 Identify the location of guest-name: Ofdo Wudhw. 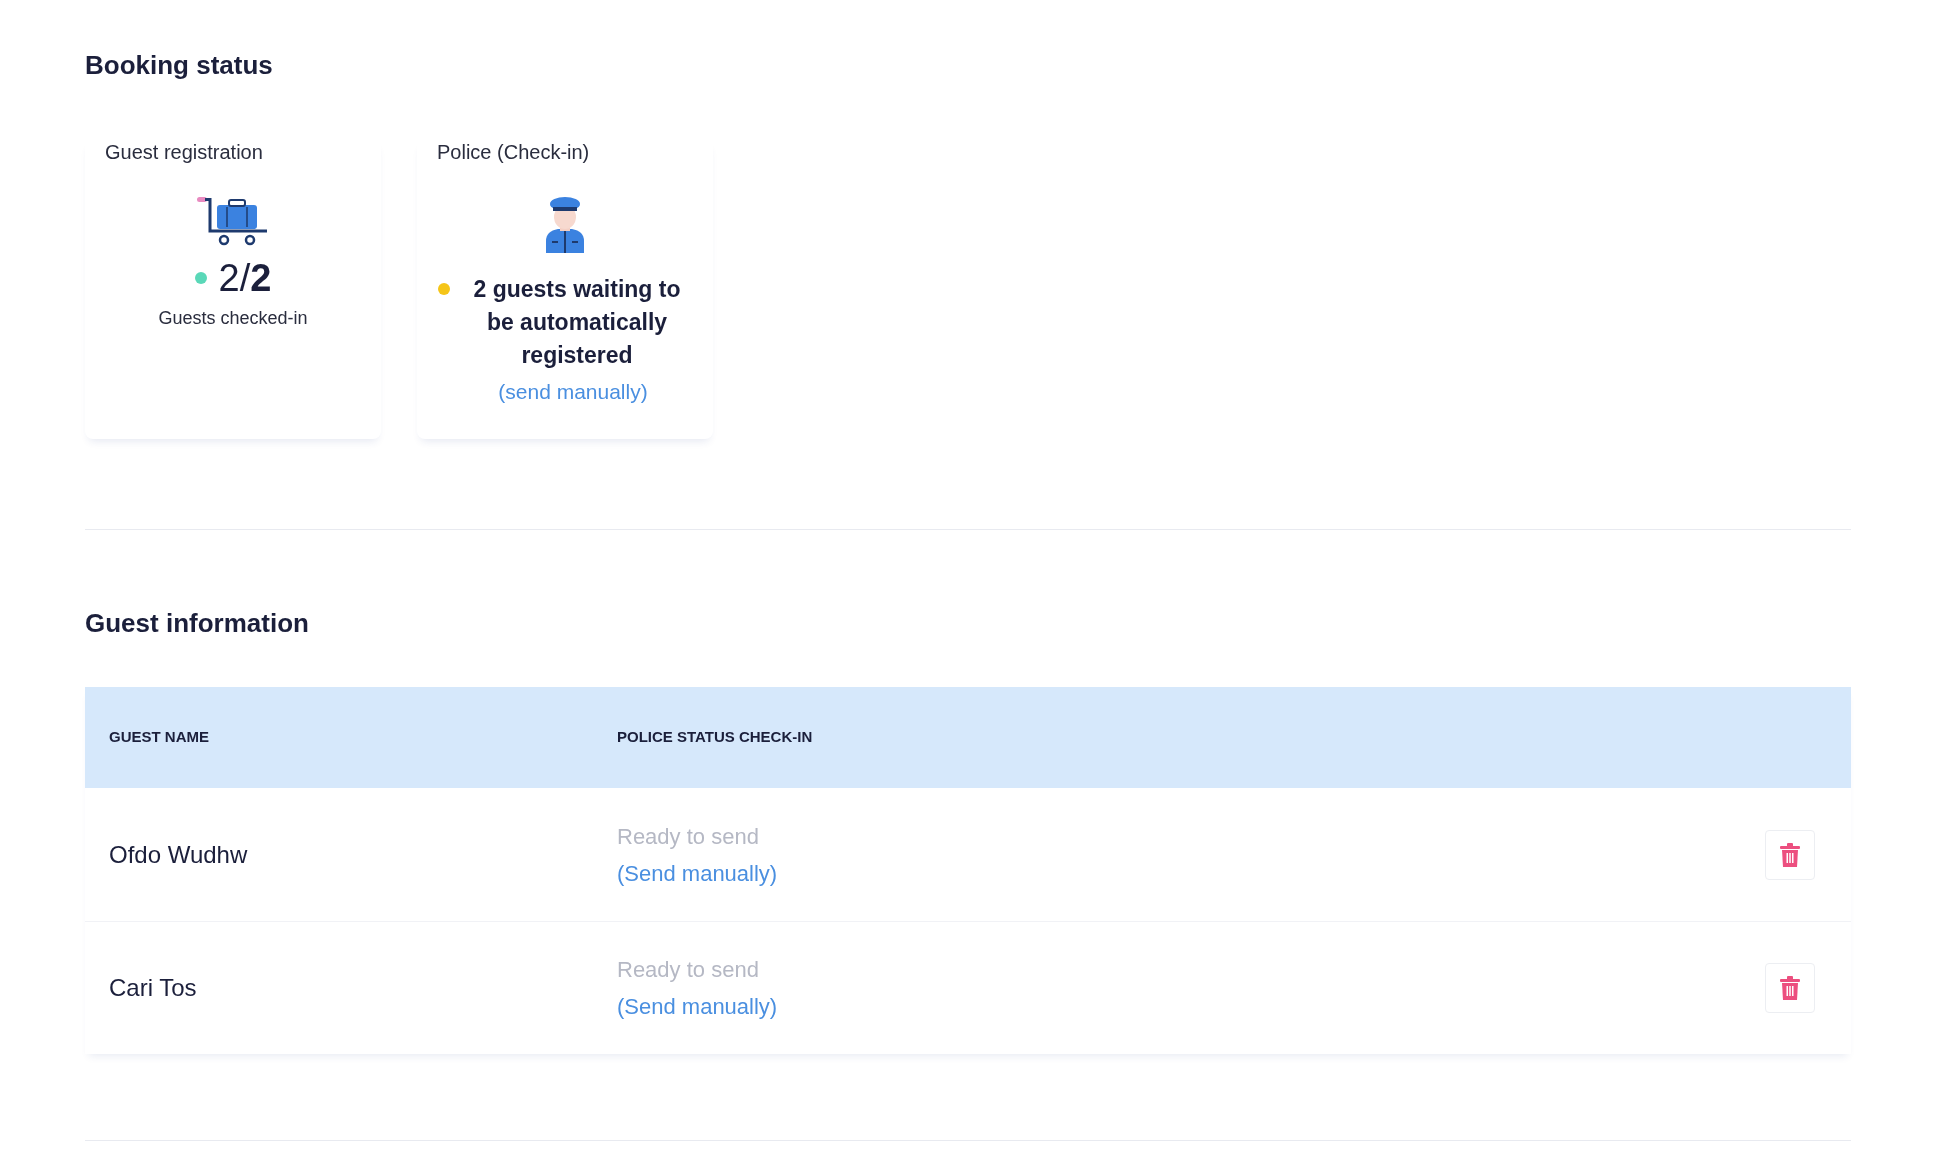
(179, 854).